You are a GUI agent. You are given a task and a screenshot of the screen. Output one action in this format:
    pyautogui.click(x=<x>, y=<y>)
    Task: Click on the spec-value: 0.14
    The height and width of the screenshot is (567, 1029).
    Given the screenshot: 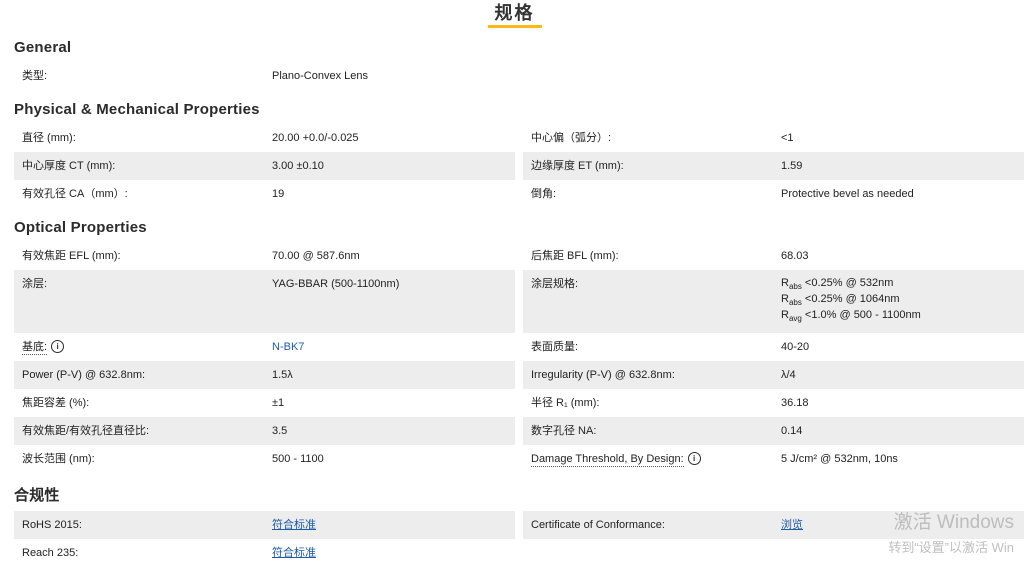 What is the action you would take?
    pyautogui.click(x=792, y=430)
    